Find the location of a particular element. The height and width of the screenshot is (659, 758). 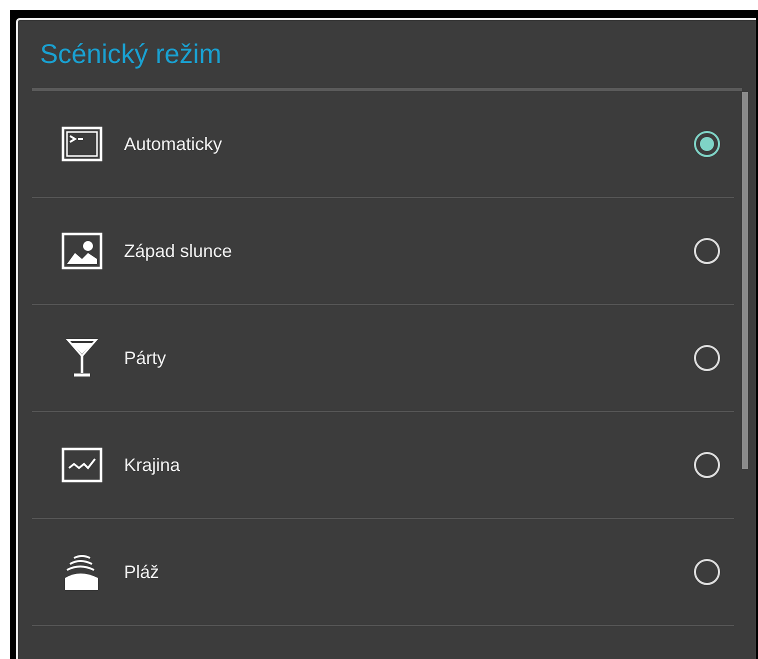

option-label: Automaticky is located at coordinates (174, 144).